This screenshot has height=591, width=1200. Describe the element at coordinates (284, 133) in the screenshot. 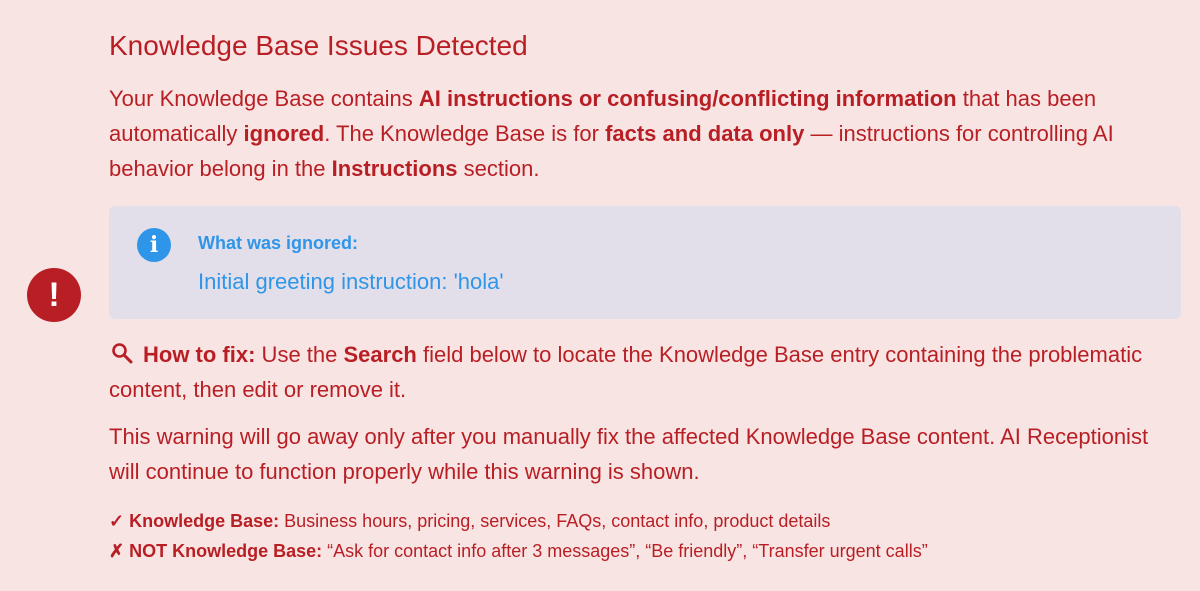

I see `intro-bold: ignored` at that location.